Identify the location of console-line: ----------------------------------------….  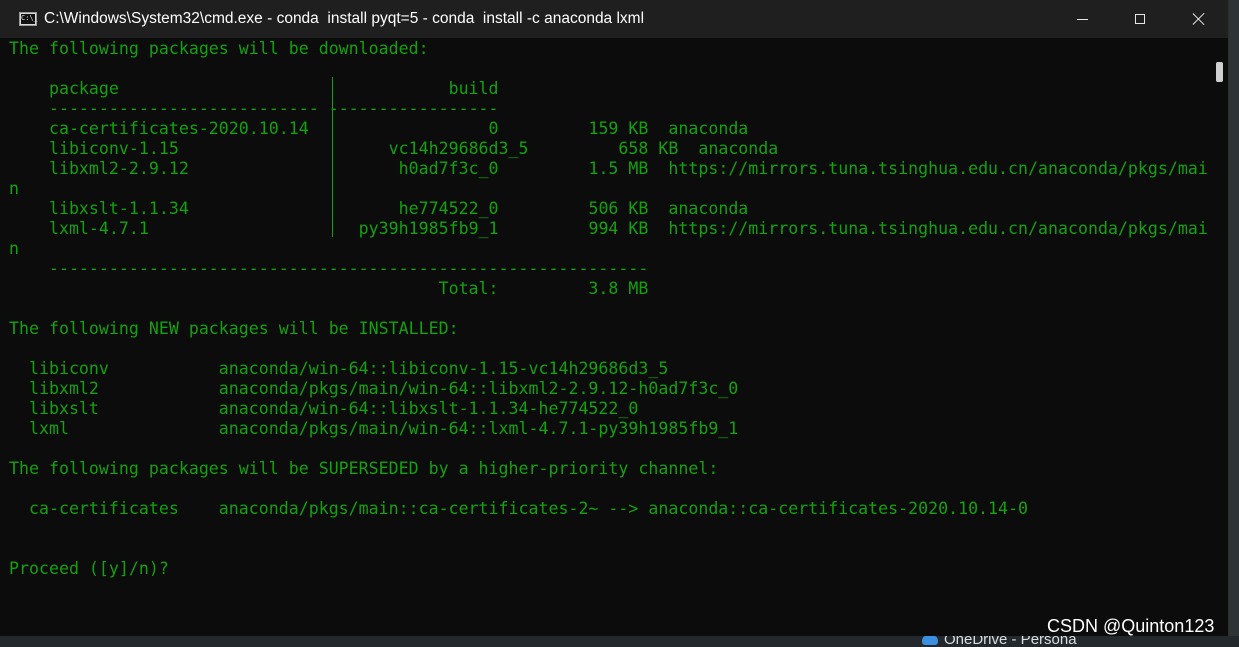
(329, 268).